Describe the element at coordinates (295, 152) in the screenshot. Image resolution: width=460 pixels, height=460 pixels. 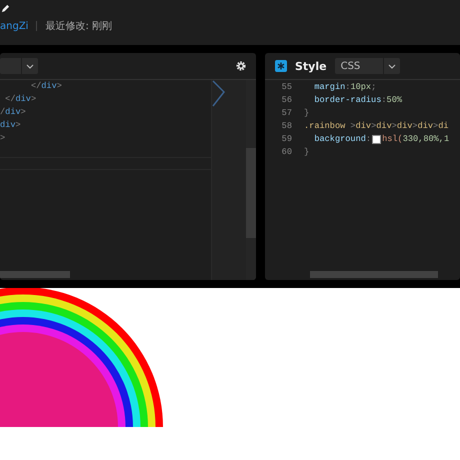
I see `code-line: 60 }` at that location.